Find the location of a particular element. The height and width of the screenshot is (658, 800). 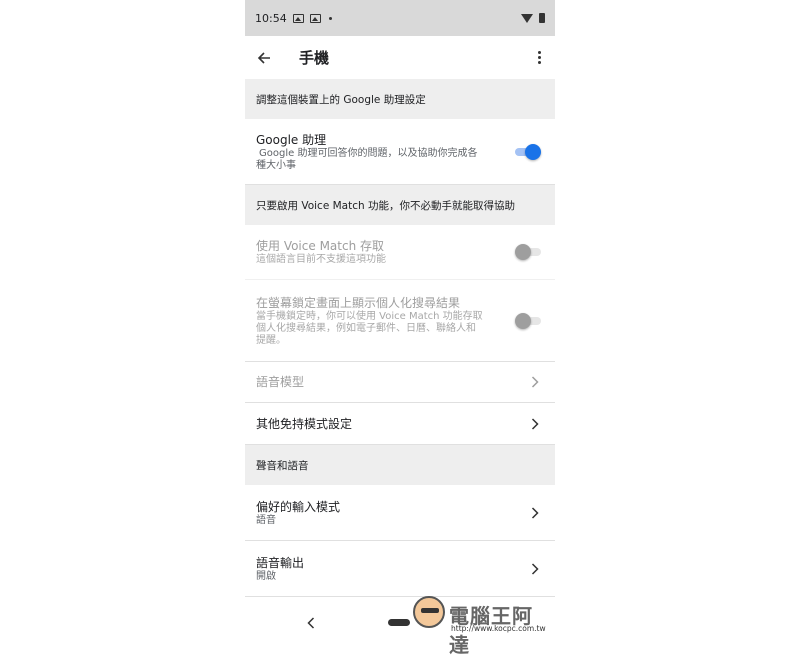

app-bar: 手機 is located at coordinates (400, 57).